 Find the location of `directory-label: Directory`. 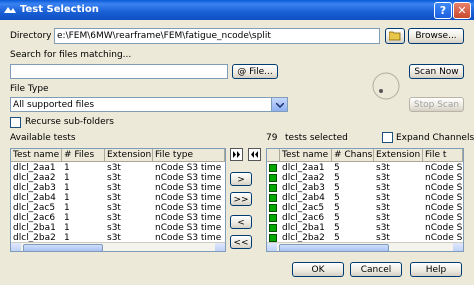

directory-label: Directory is located at coordinates (31, 36).